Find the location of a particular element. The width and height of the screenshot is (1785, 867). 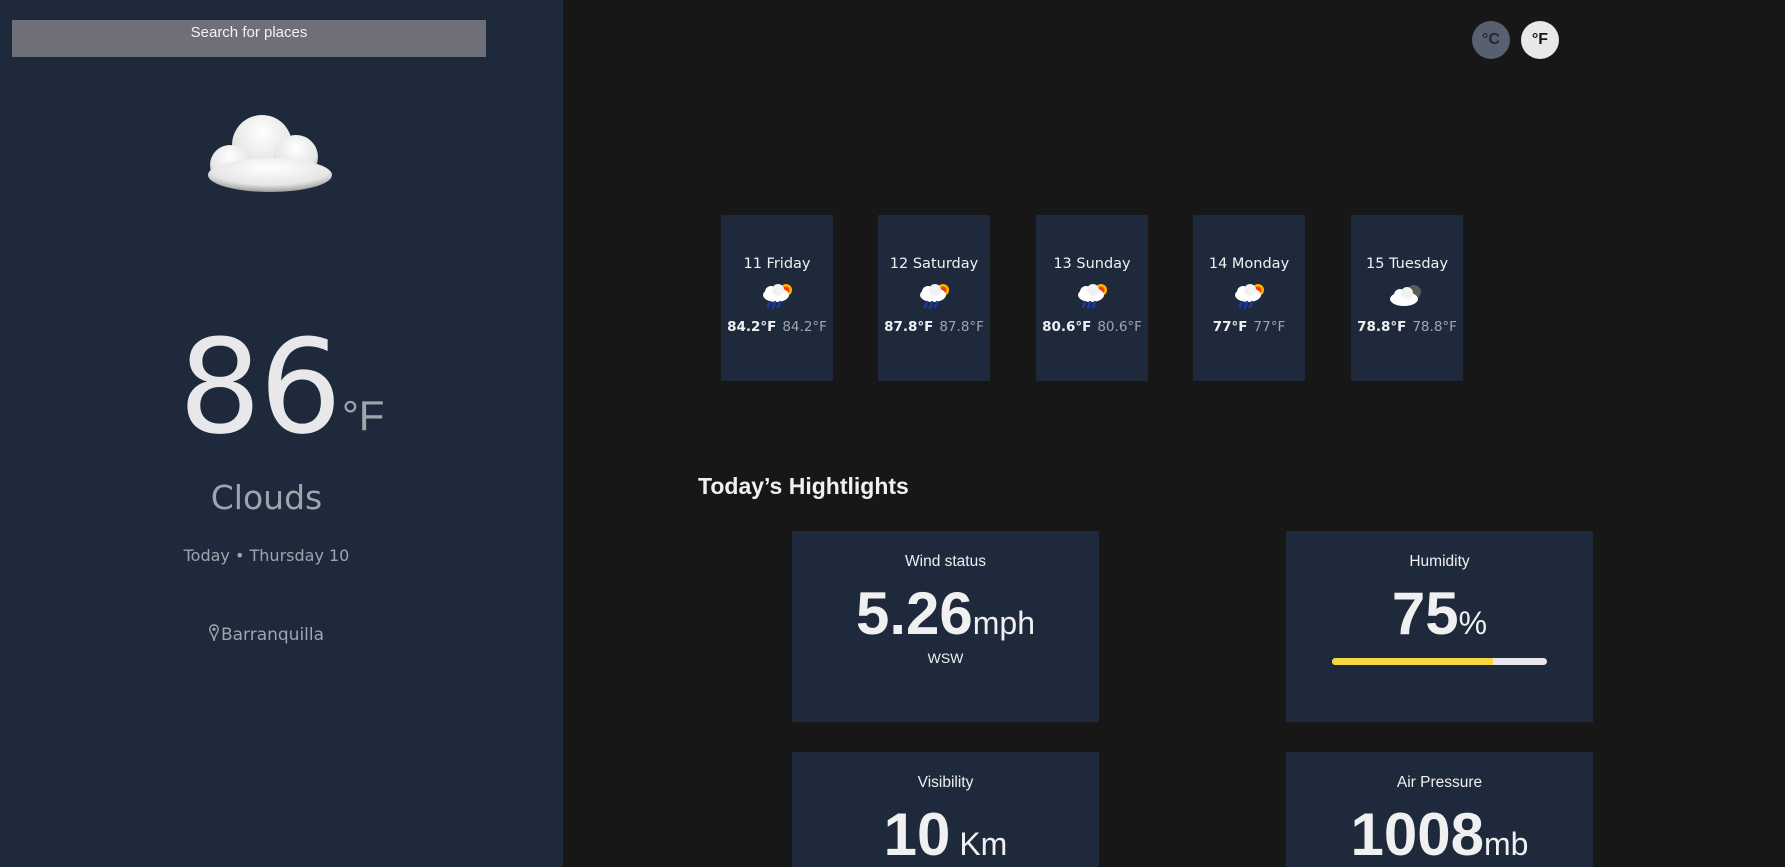

forecast-day: 15 Tuesday is located at coordinates (1407, 264).